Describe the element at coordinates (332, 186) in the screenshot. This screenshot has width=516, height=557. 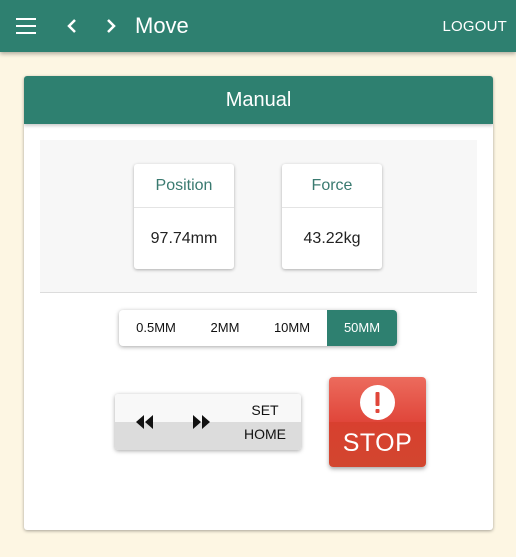
I see `force-label: Force` at that location.